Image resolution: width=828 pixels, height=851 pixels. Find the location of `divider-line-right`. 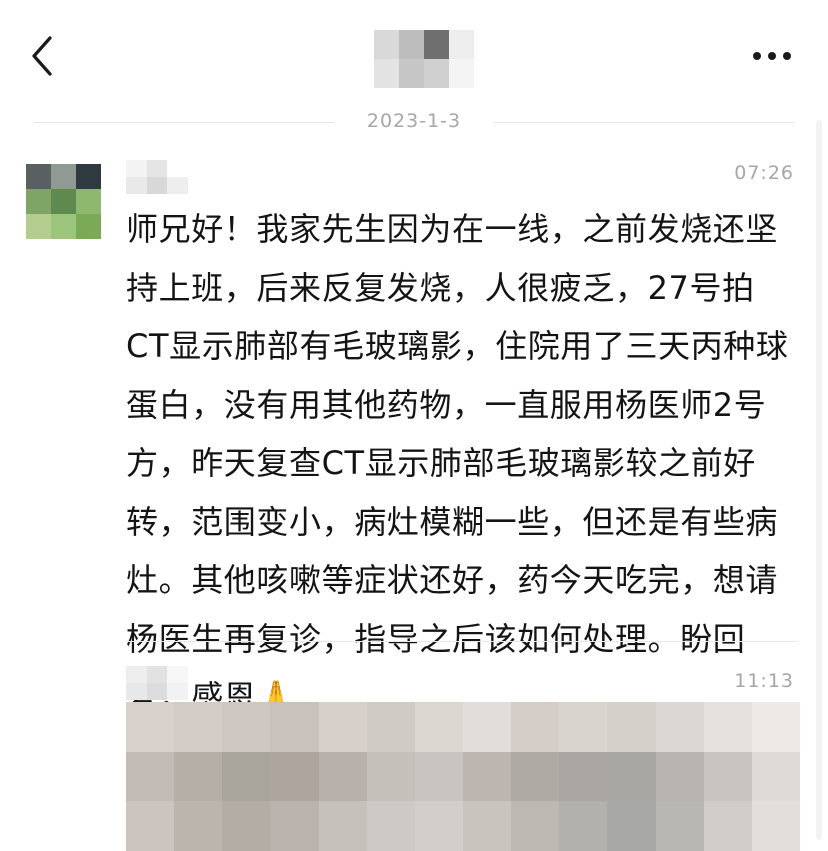

divider-line-right is located at coordinates (644, 122).